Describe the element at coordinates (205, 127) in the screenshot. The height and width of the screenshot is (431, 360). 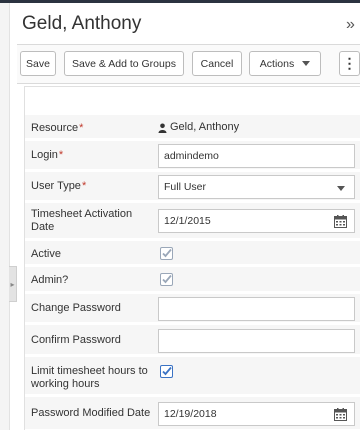
I see `resource-value: Geld, Anthony` at that location.